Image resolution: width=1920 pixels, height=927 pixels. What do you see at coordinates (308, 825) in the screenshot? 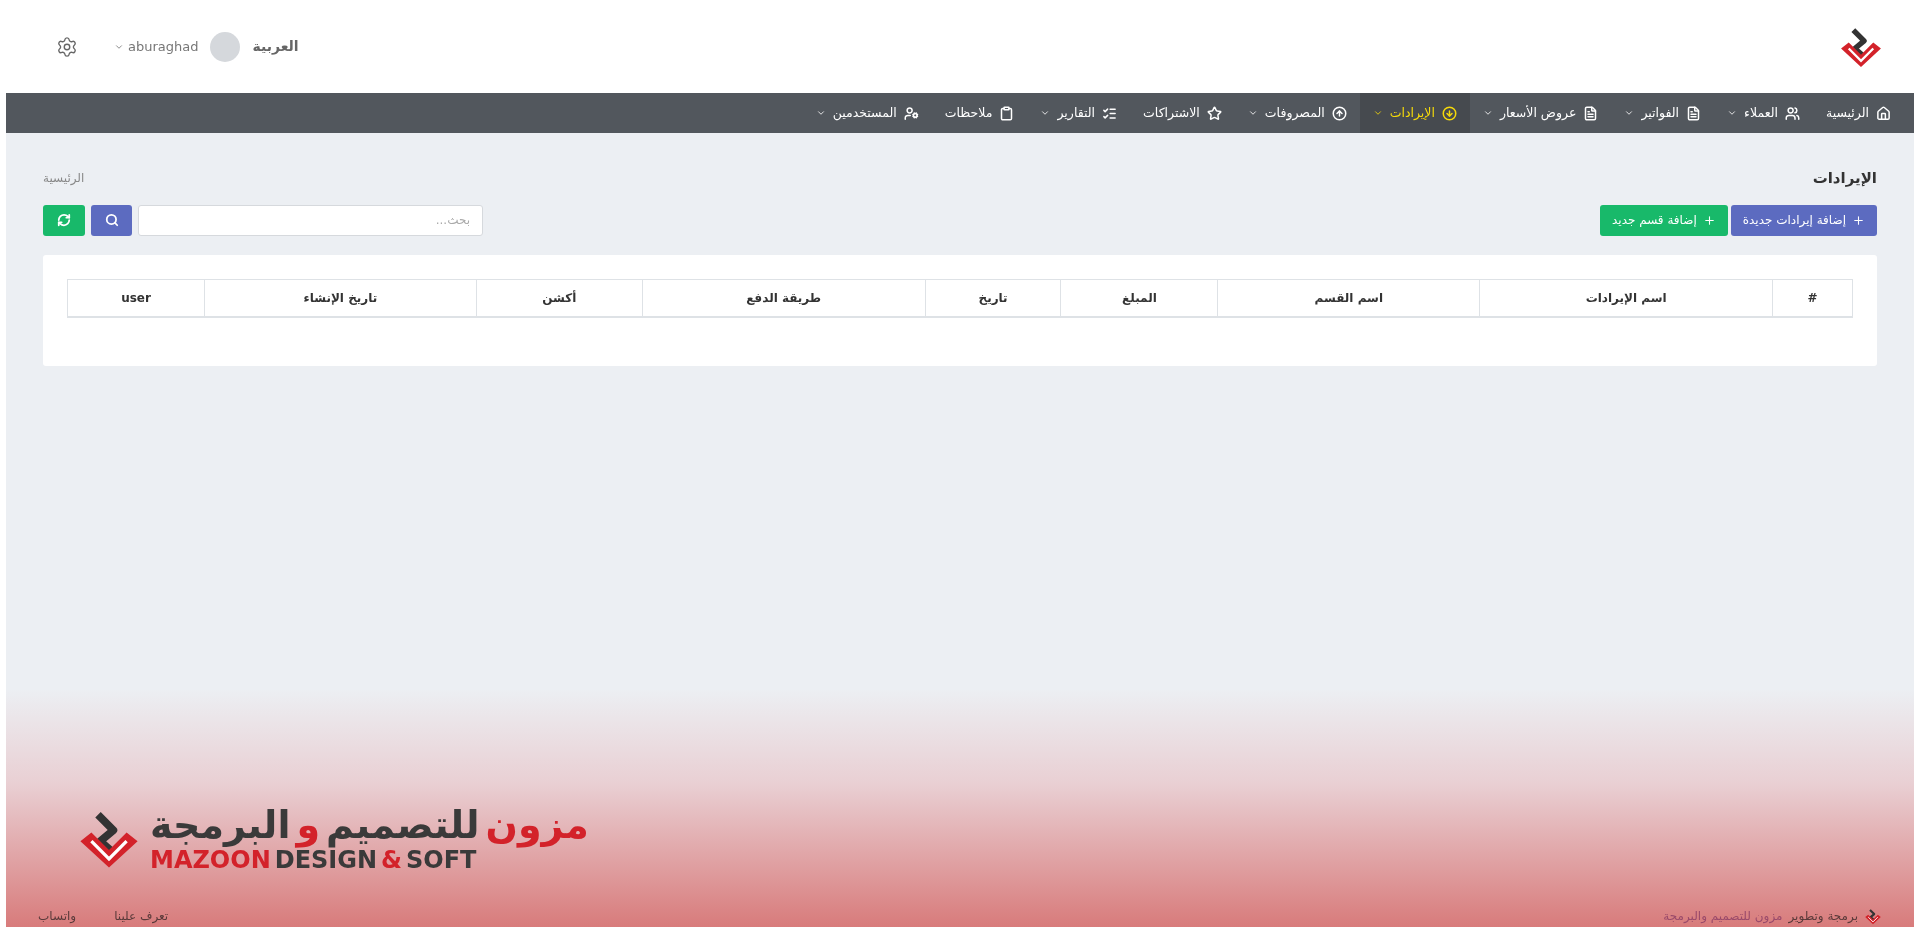
I see `logo-text: و` at bounding box center [308, 825].